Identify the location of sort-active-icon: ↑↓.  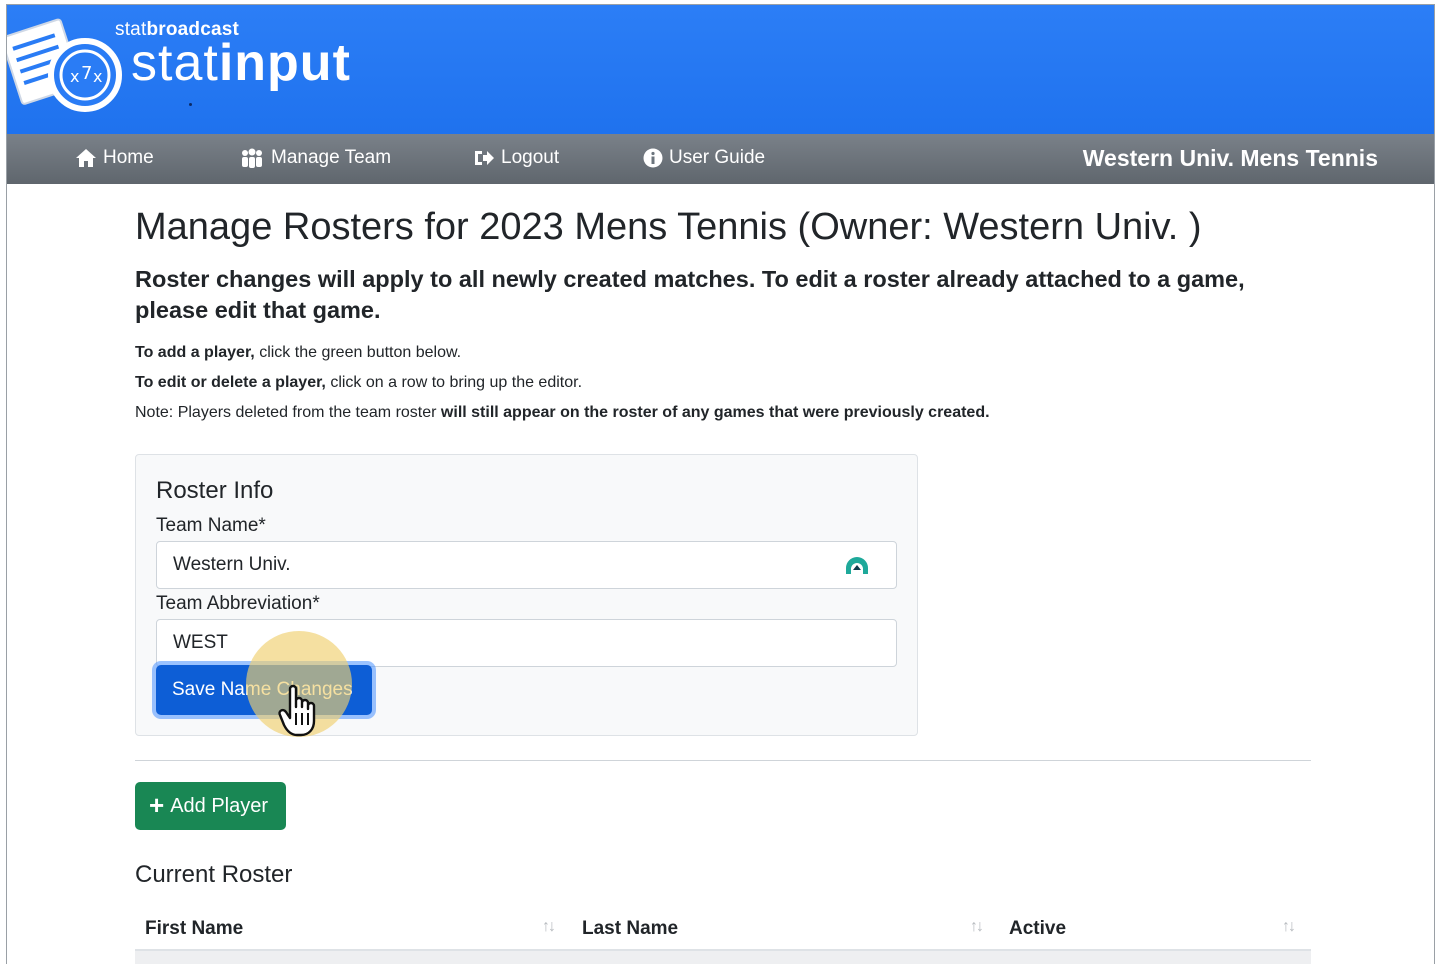
(1289, 927).